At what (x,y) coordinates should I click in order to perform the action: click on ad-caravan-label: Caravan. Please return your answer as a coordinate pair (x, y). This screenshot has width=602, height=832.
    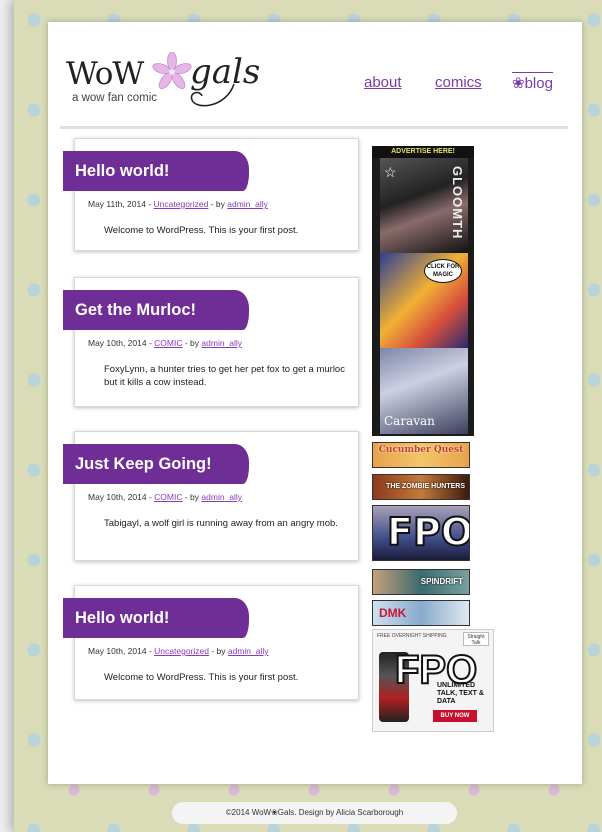
    Looking at the image, I should click on (409, 421).